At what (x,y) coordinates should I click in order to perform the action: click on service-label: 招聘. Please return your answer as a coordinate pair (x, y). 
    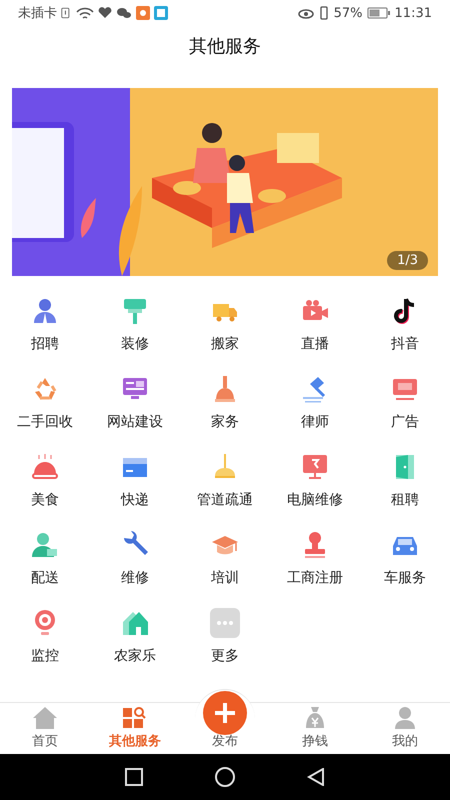
    Looking at the image, I should click on (45, 344).